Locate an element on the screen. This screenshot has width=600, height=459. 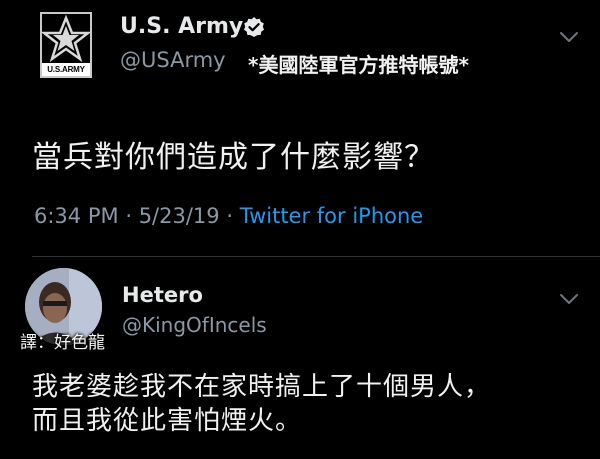
star-icon is located at coordinates (66, 38).